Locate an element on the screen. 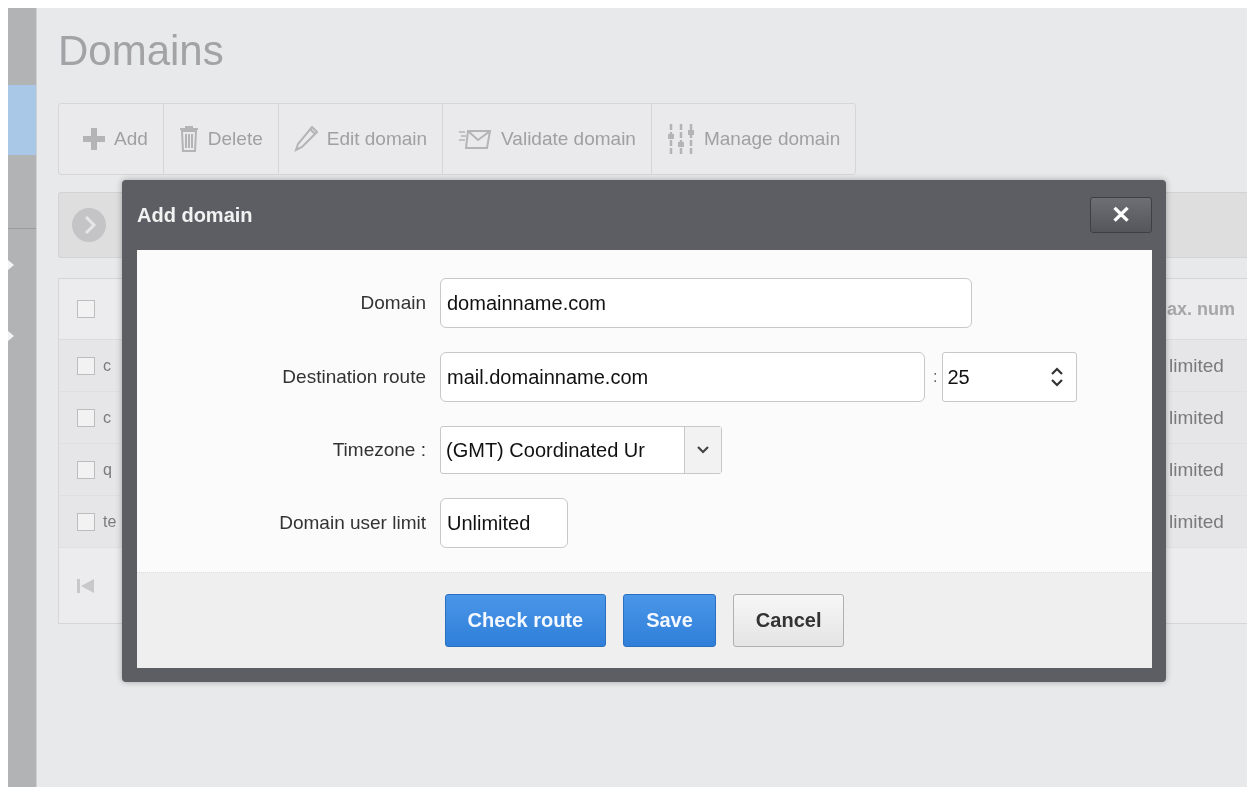 The width and height of the screenshot is (1247, 787). column-header: ax. num is located at coordinates (1201, 309).